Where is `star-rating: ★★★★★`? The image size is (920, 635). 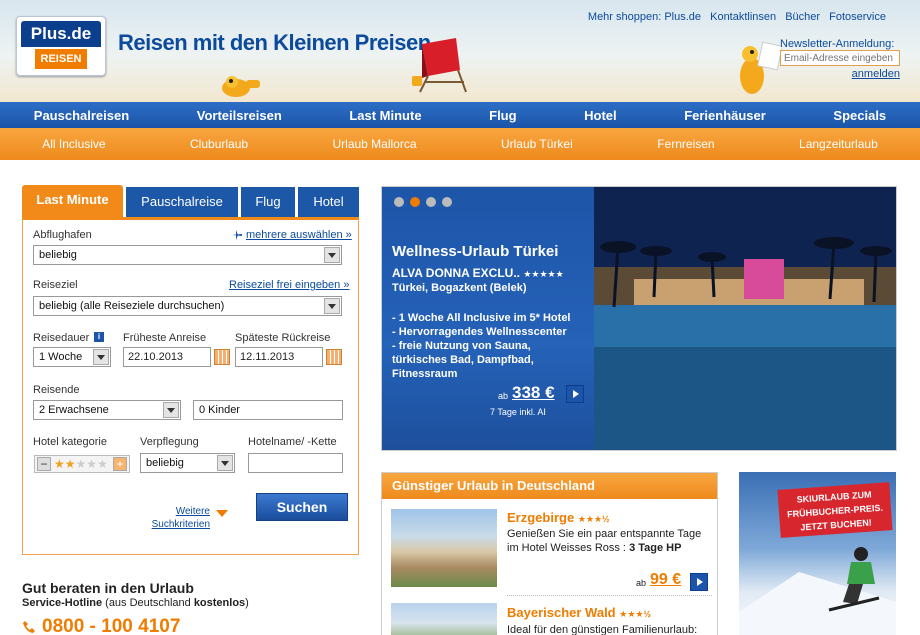 star-rating: ★★★★★ is located at coordinates (81, 464).